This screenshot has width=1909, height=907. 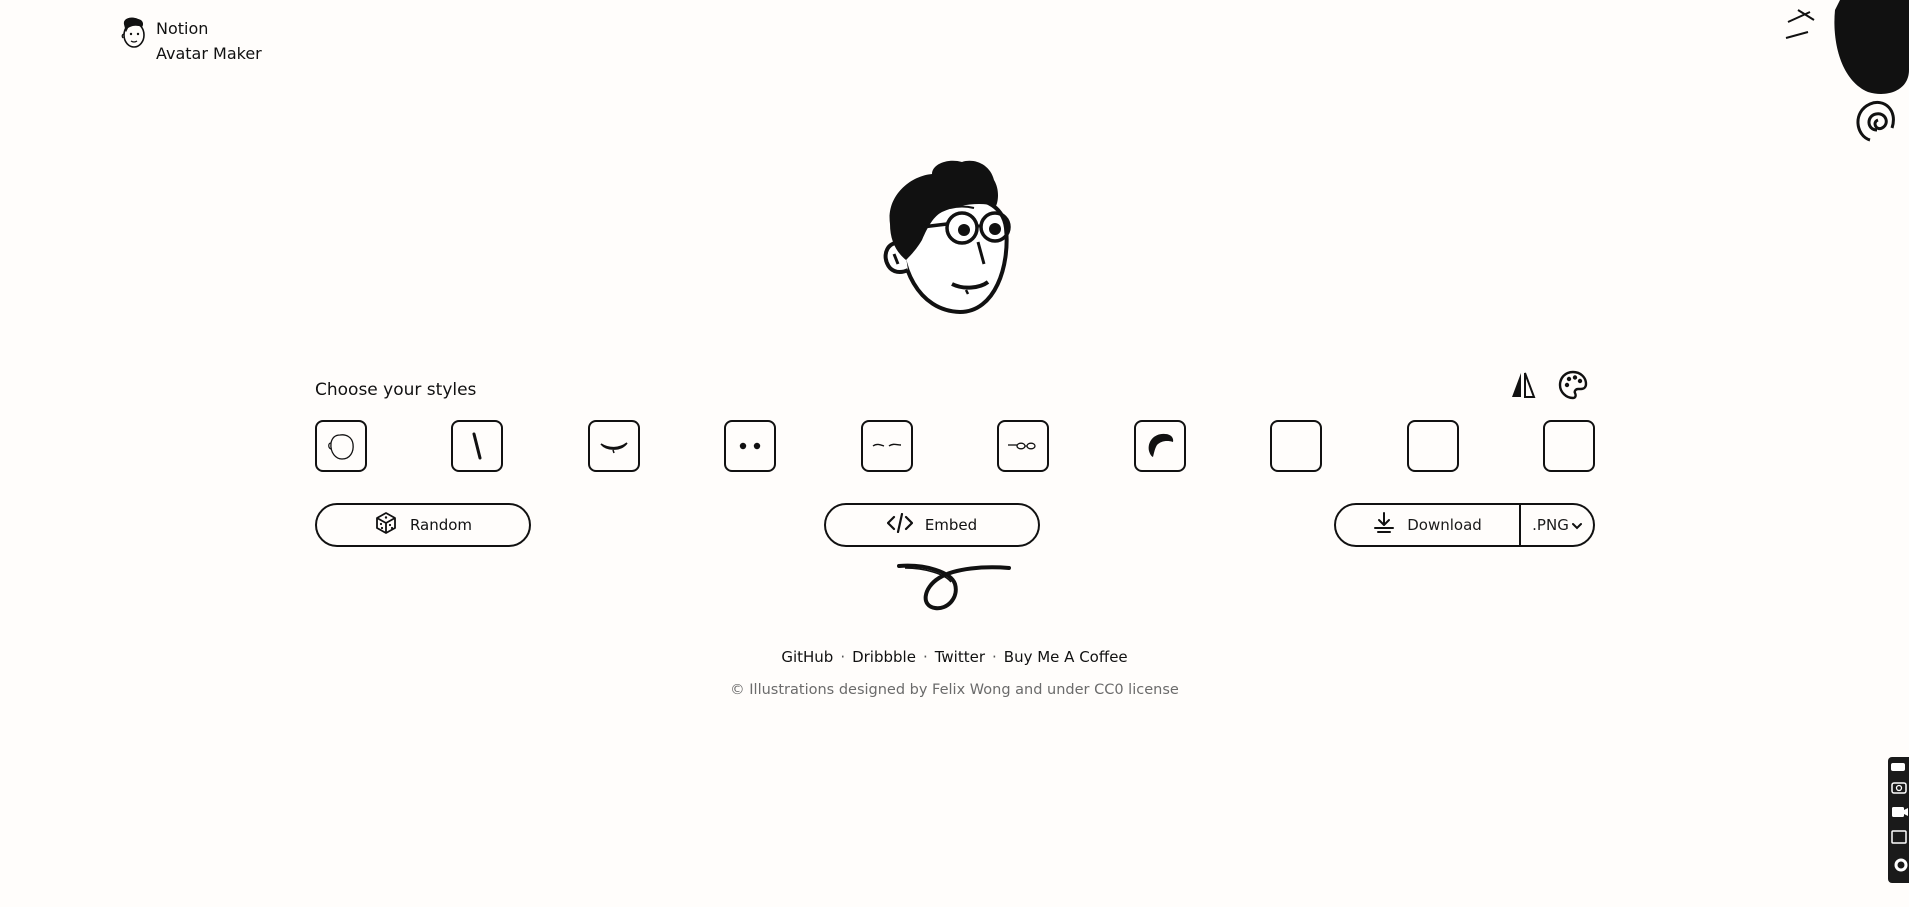 I want to click on embed-label: Embed, so click(x=951, y=525).